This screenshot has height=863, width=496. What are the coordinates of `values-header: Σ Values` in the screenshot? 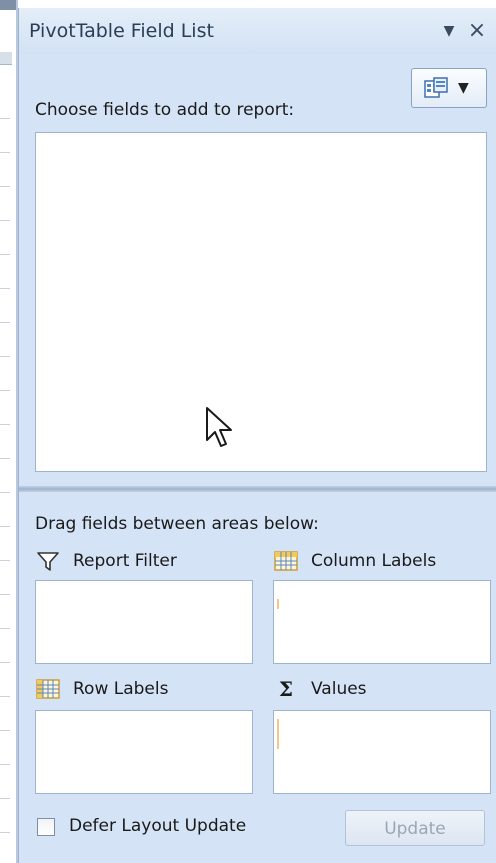 It's located at (320, 689).